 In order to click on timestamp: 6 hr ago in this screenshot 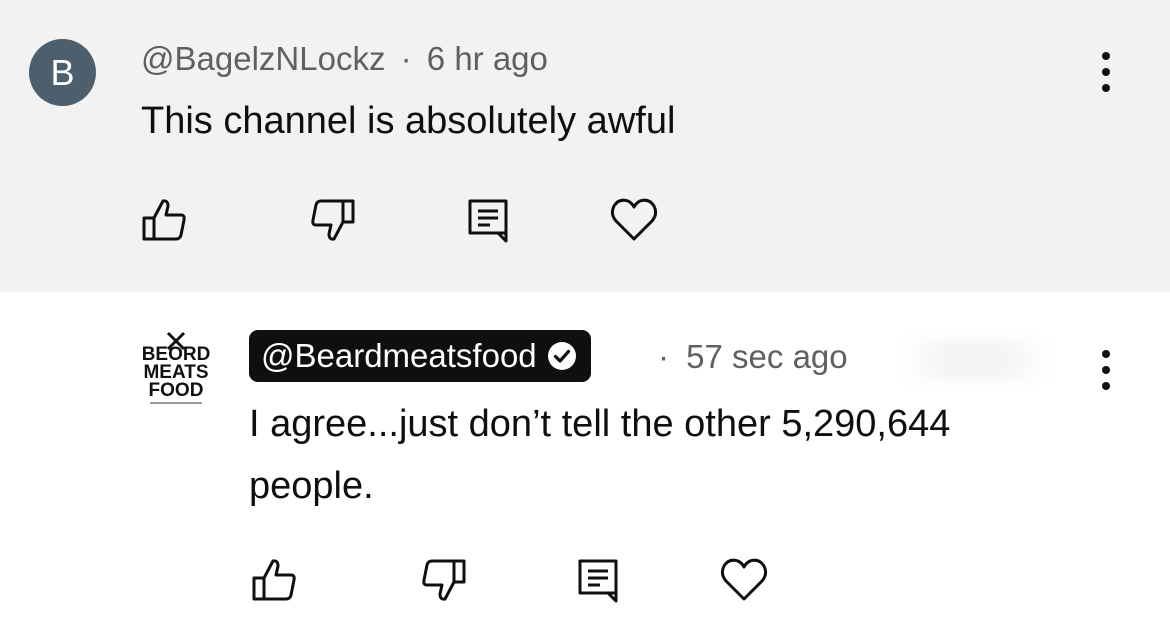, I will do `click(487, 58)`.